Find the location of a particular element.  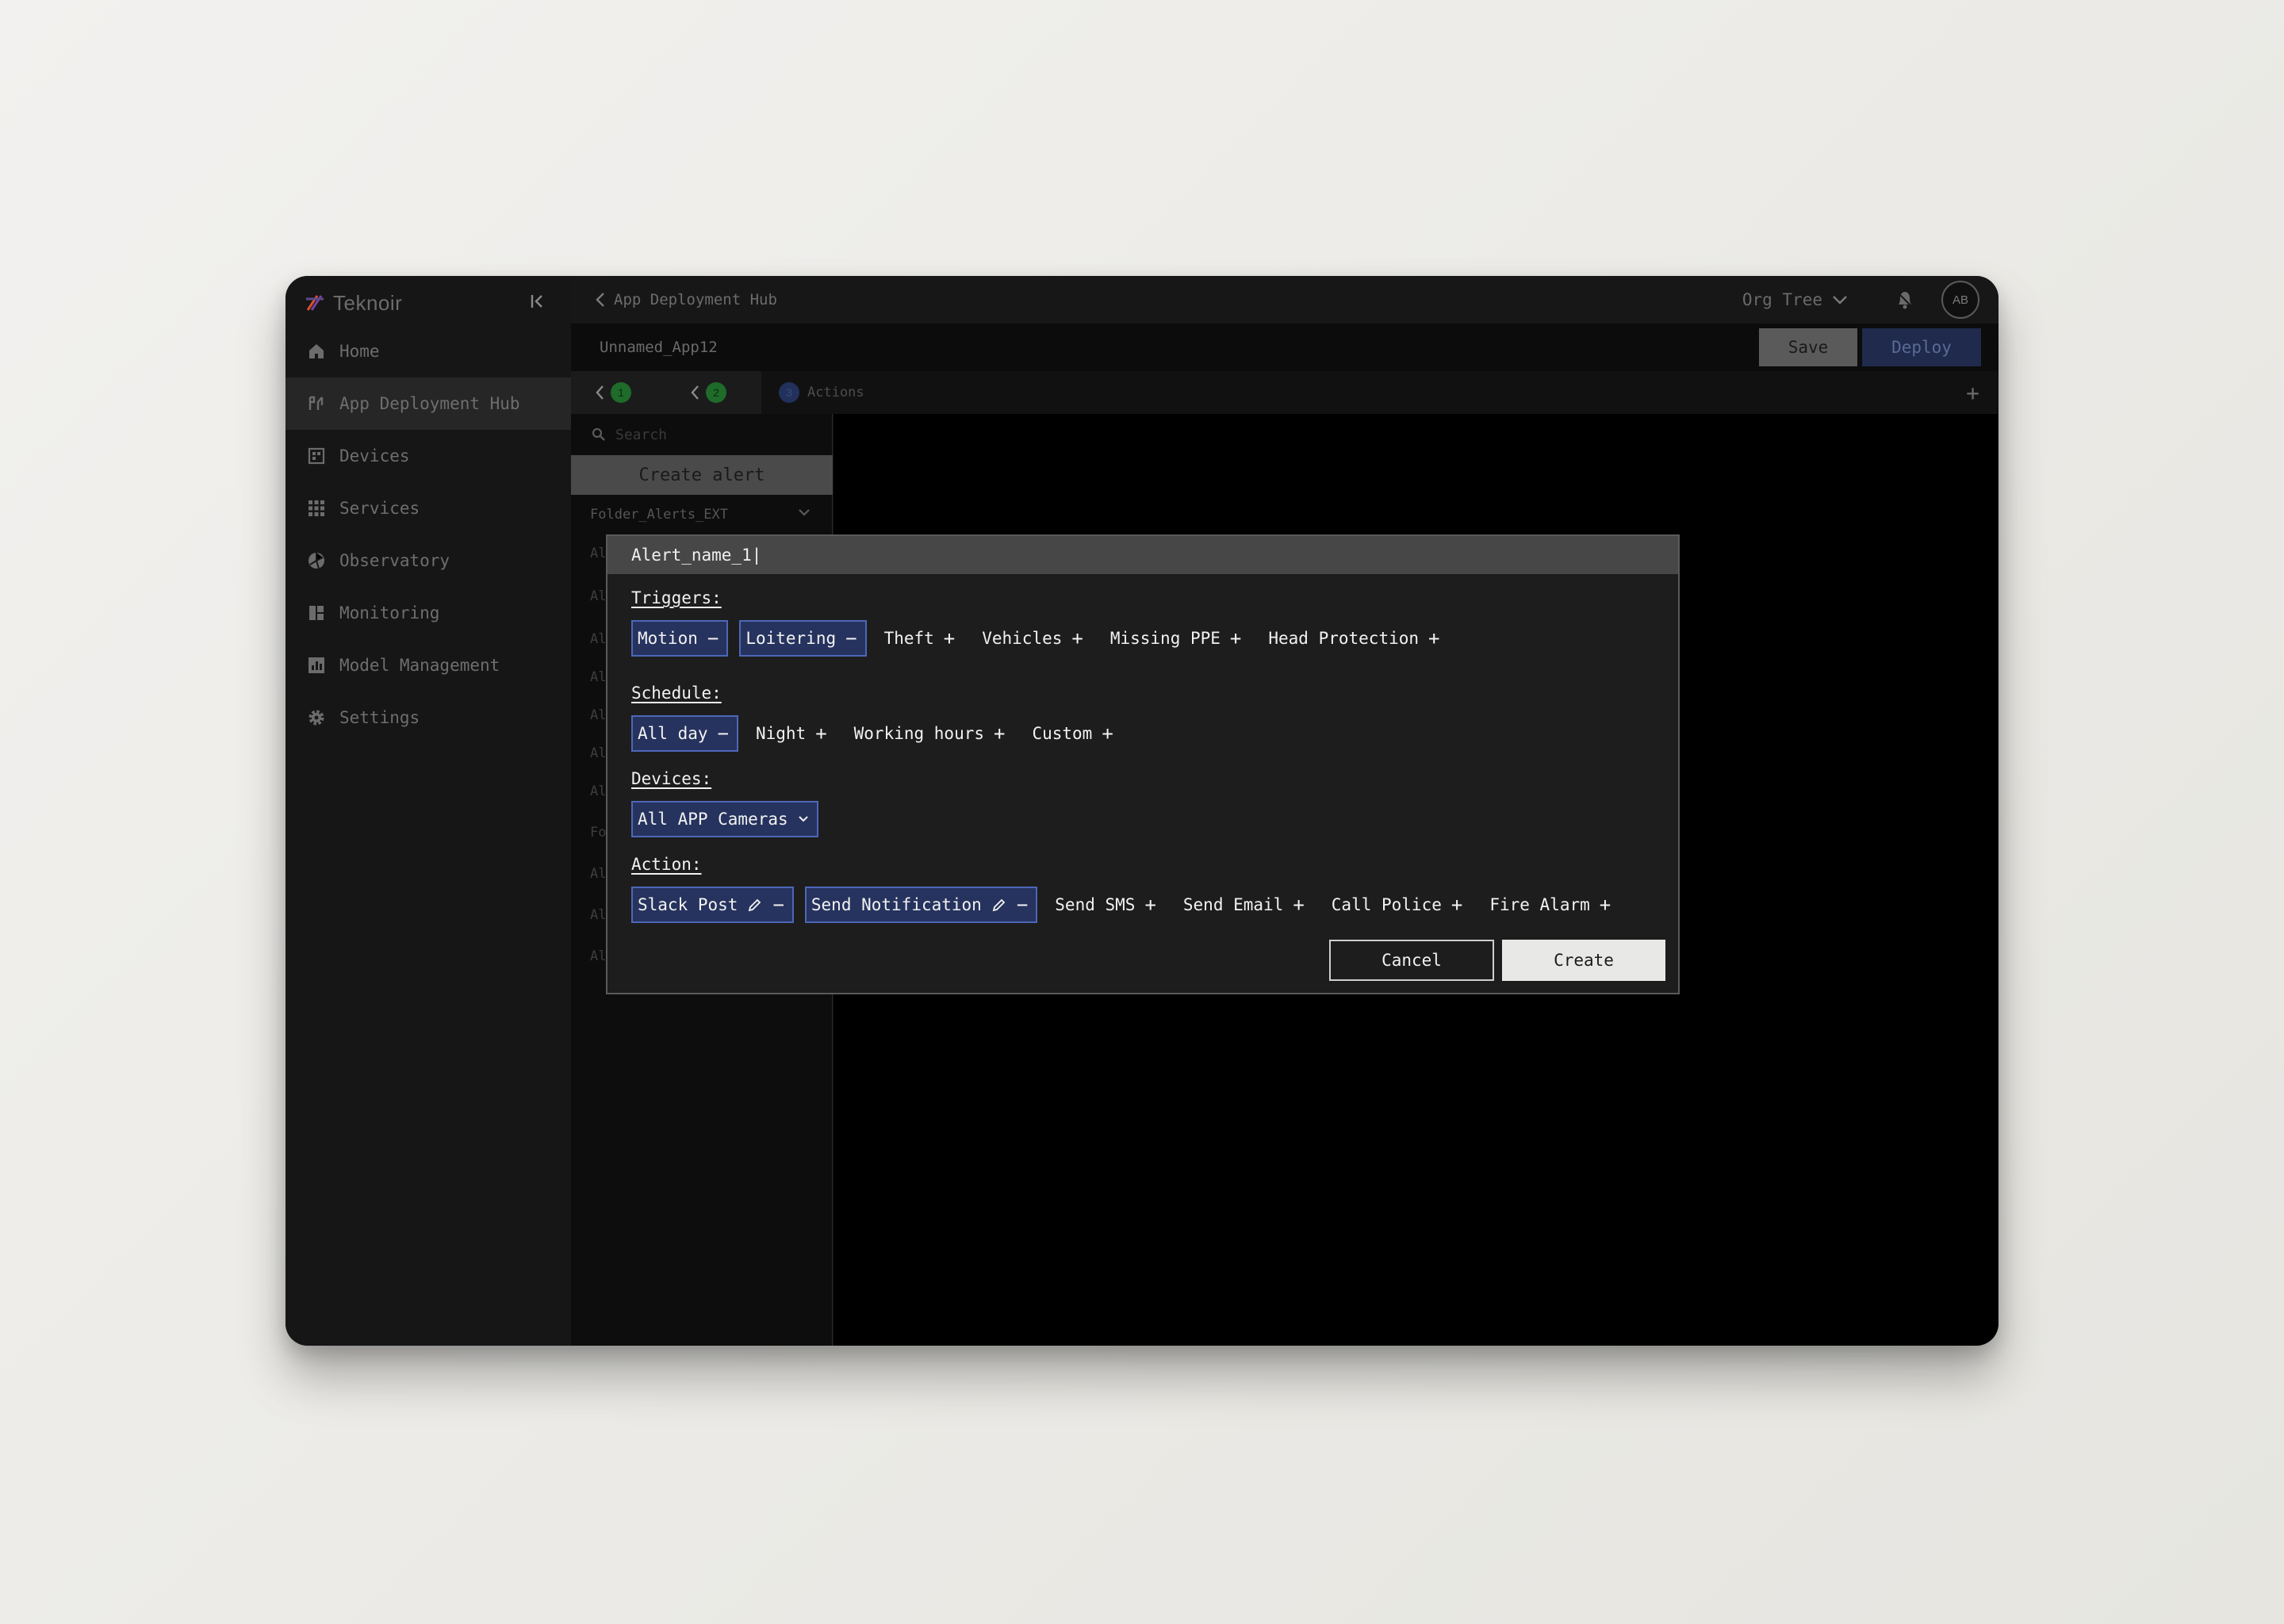

sidebar-item-model-management: Model Management is located at coordinates (428, 665).